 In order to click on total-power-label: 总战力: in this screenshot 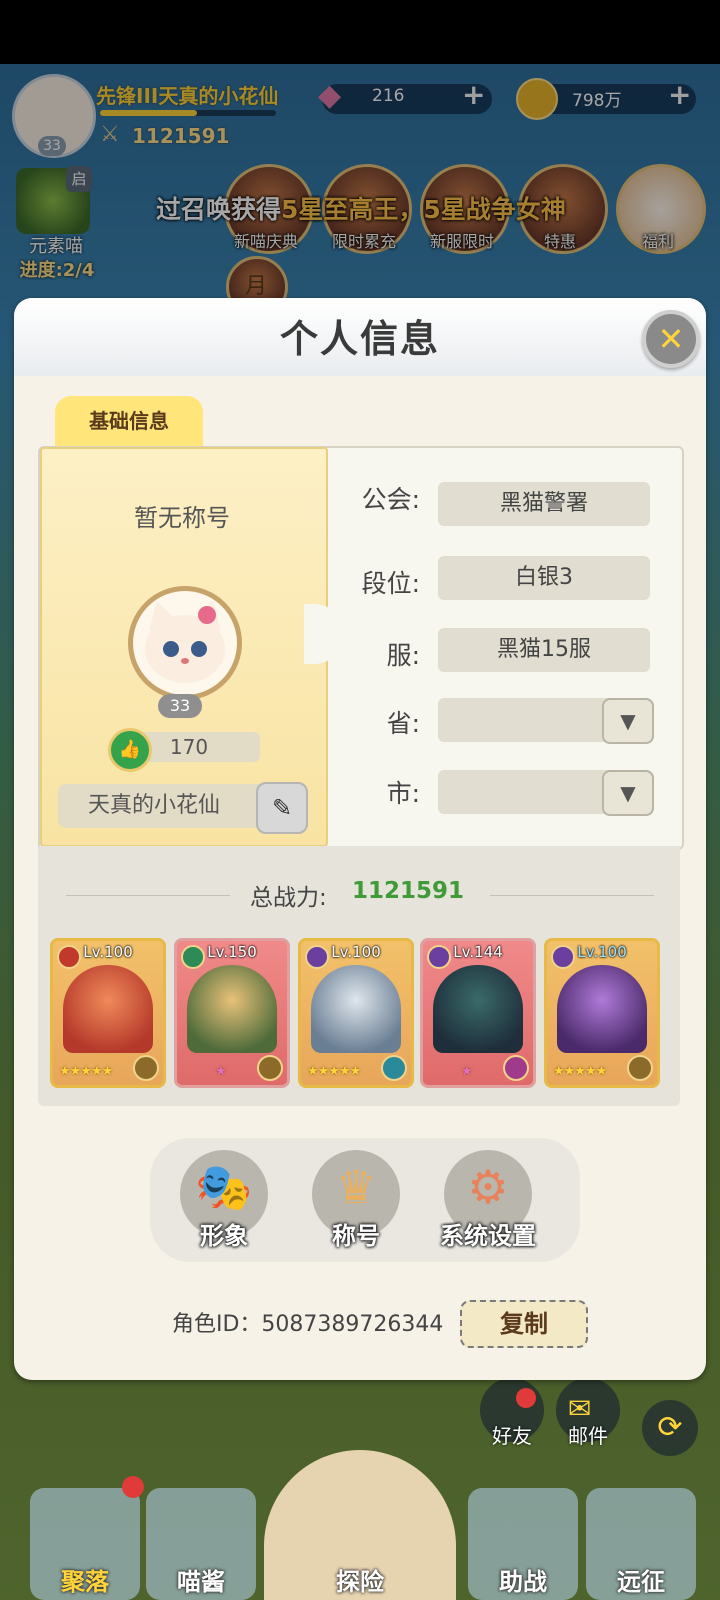, I will do `click(288, 898)`.